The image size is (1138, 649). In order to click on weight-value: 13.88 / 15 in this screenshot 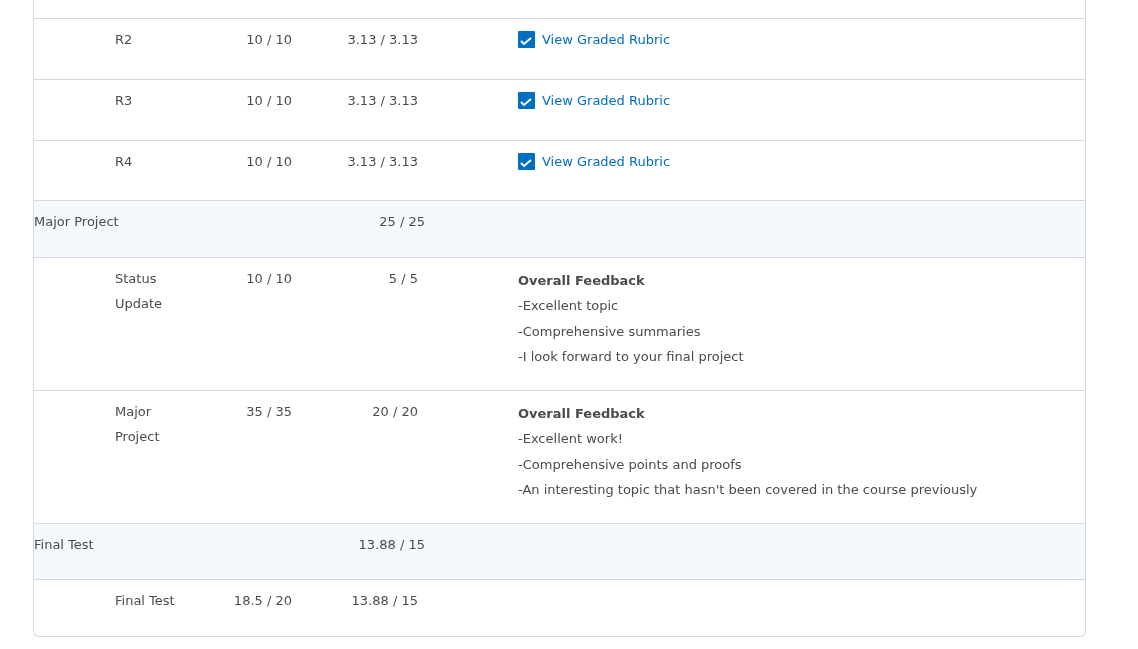, I will do `click(384, 601)`.